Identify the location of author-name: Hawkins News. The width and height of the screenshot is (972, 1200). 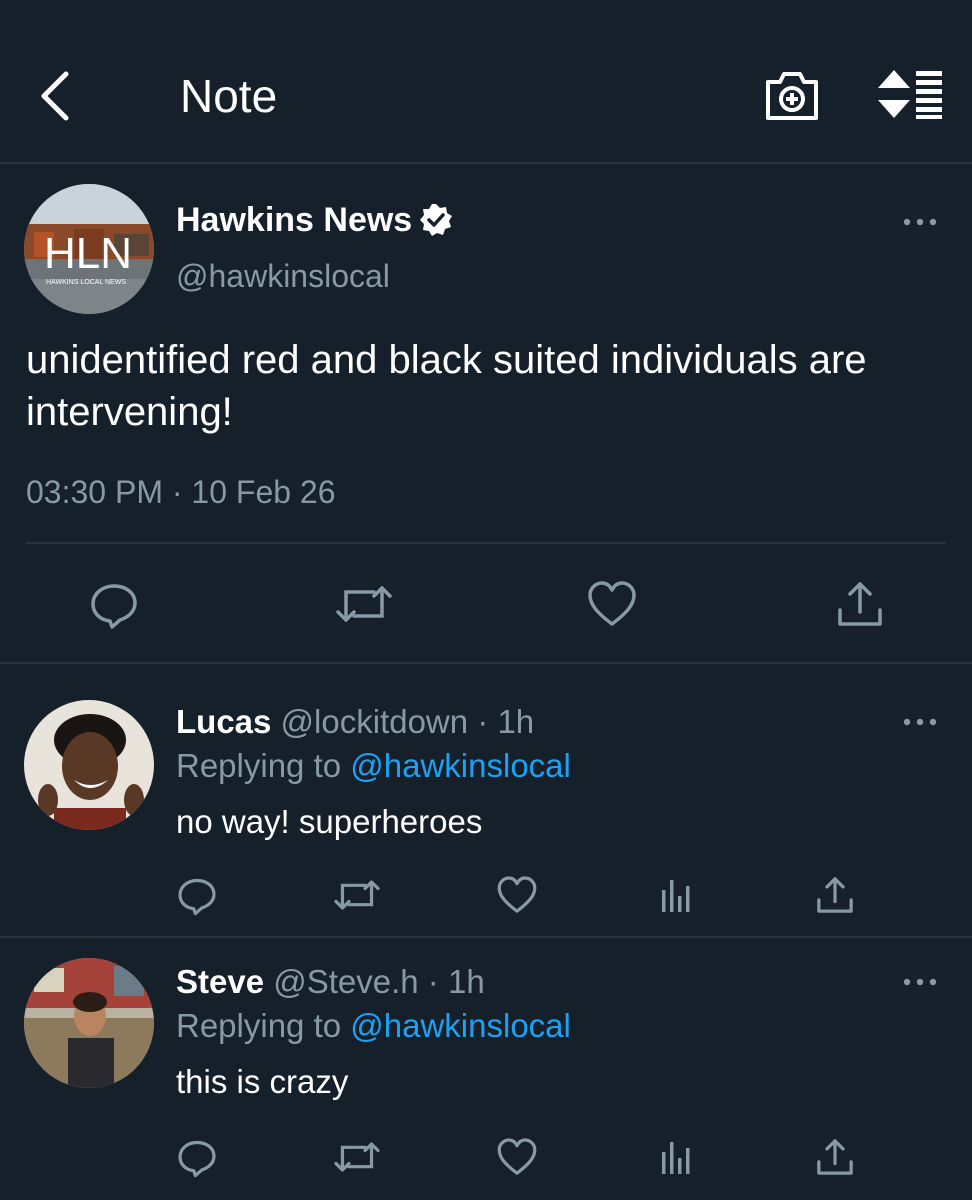
(315, 220).